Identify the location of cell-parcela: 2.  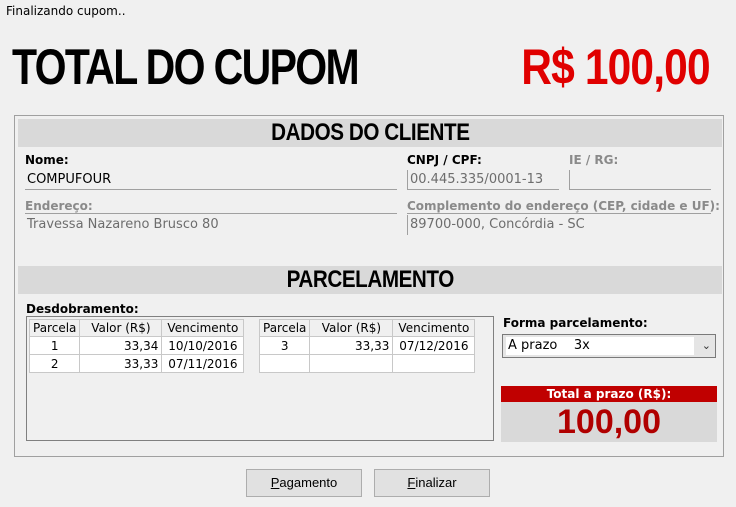
(54, 363).